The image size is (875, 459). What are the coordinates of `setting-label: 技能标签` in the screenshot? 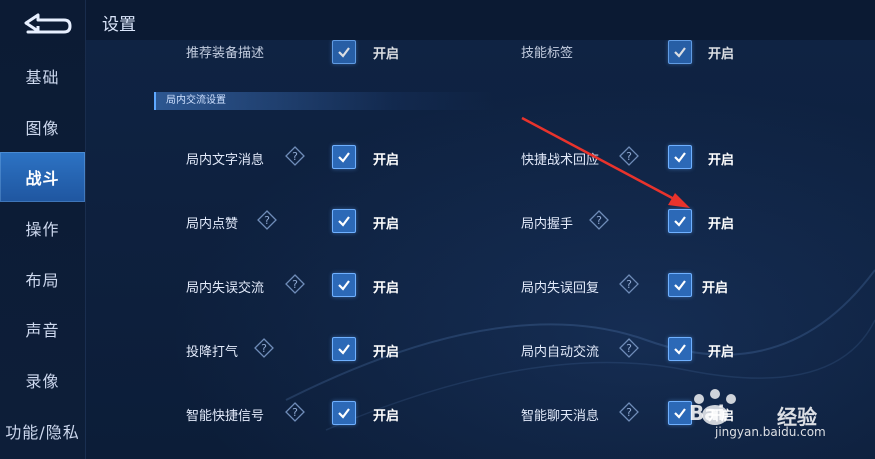 It's located at (547, 53).